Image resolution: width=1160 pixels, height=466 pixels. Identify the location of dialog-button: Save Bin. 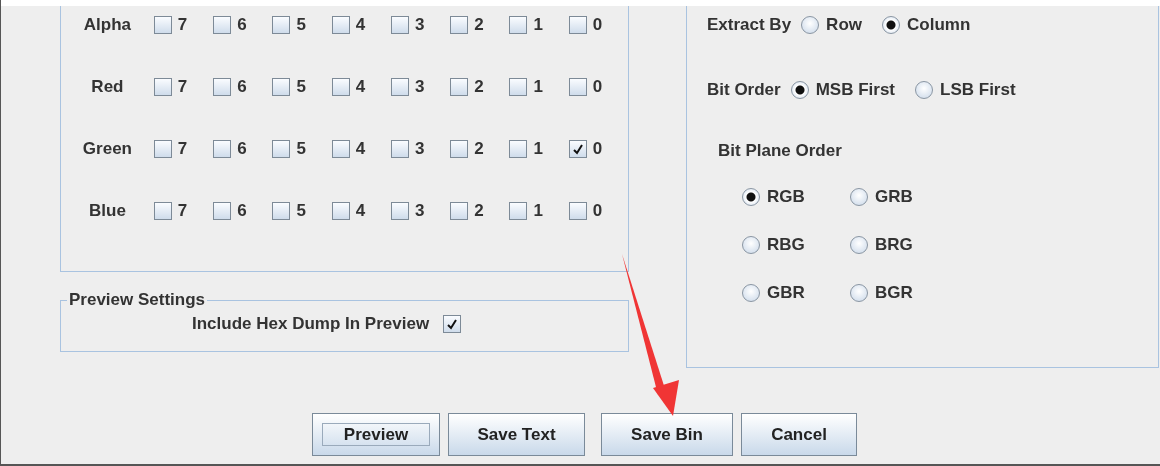
(667, 434).